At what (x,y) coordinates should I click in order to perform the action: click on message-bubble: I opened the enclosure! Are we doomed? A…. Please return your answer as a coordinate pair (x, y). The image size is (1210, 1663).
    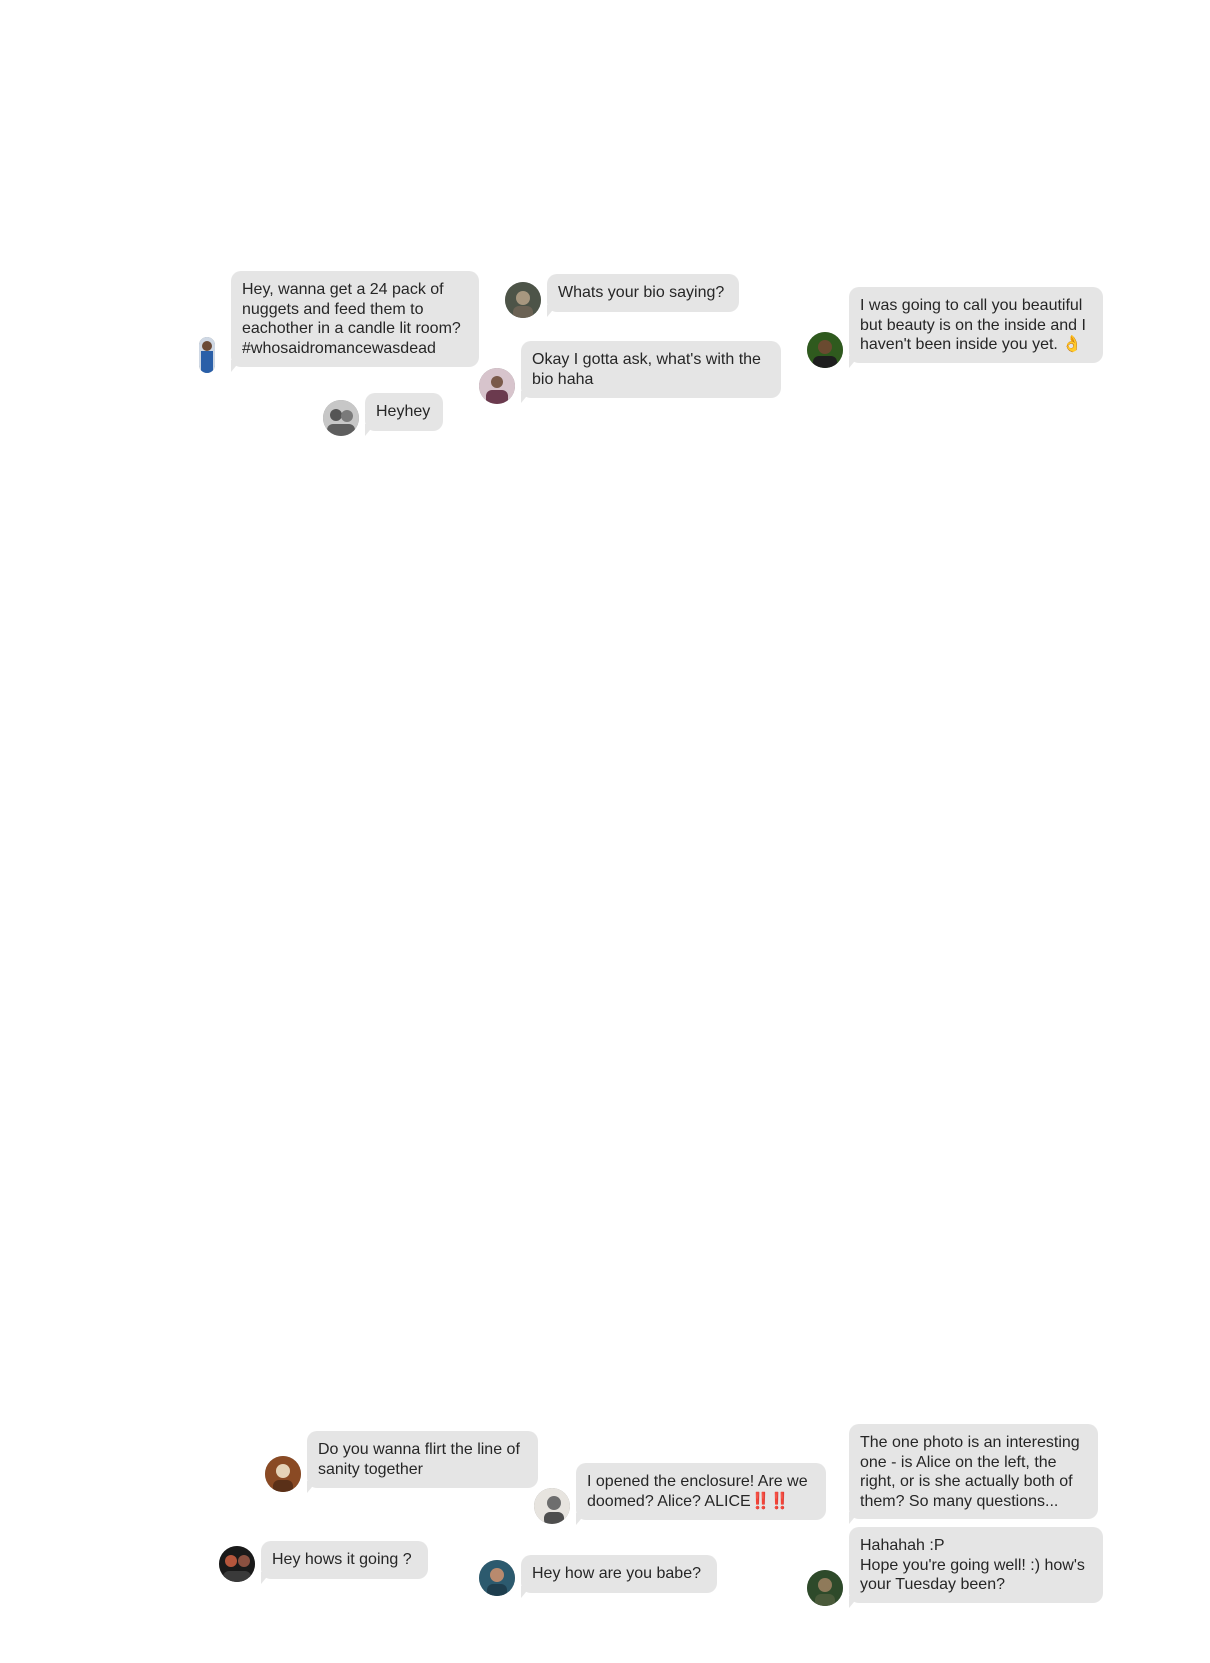
    Looking at the image, I should click on (701, 1491).